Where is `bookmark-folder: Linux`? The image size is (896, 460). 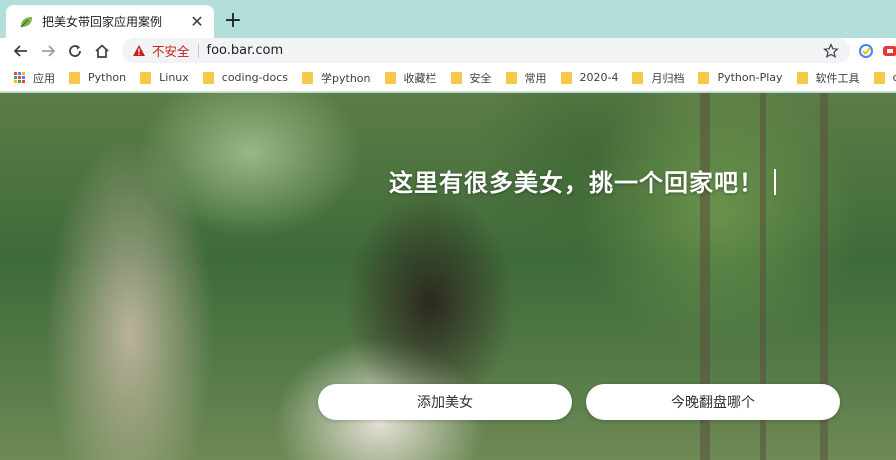 bookmark-folder: Linux is located at coordinates (164, 77).